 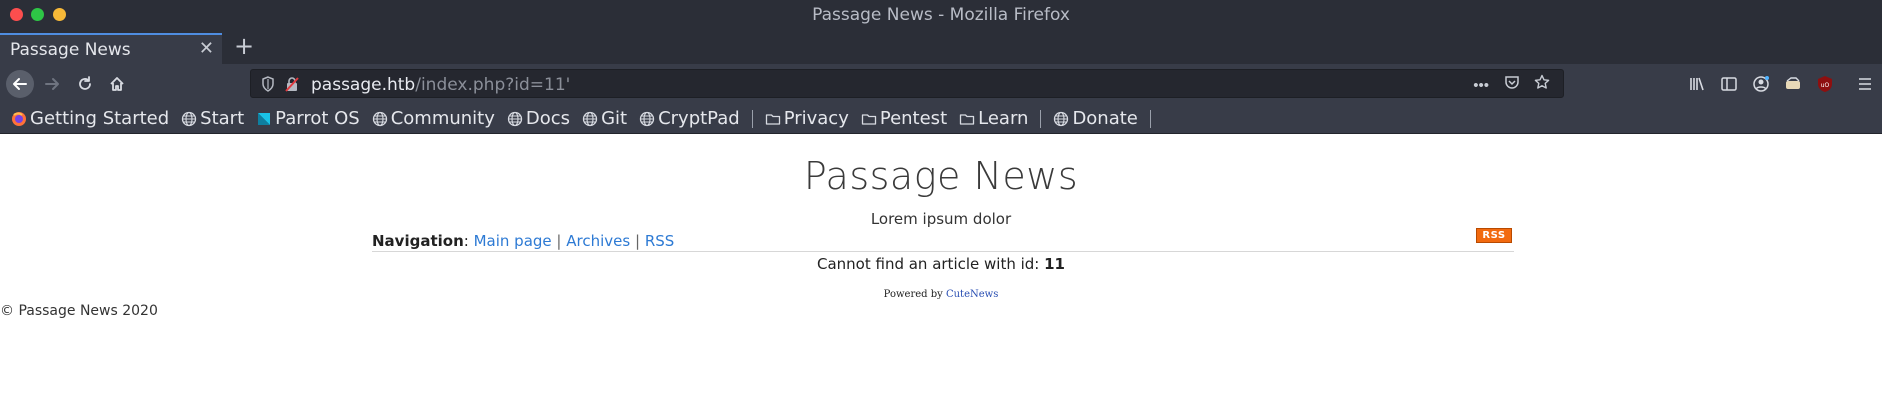 I want to click on insecure-lock-icon, so click(x=292, y=84).